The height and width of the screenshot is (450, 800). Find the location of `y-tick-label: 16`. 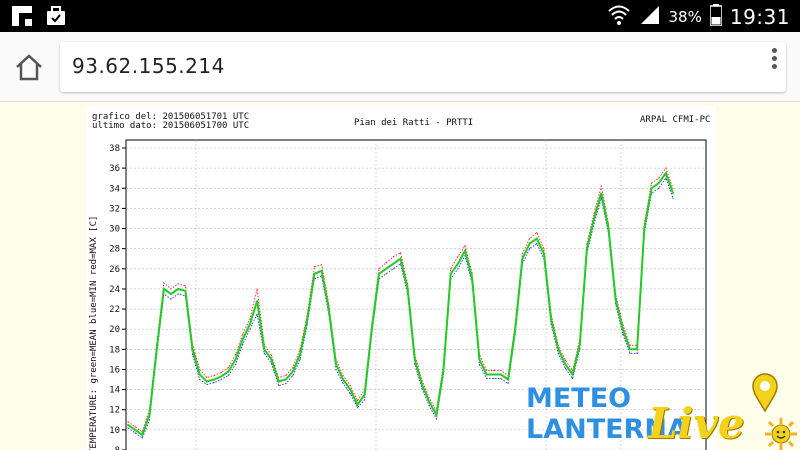

y-tick-label: 16 is located at coordinates (114, 370).